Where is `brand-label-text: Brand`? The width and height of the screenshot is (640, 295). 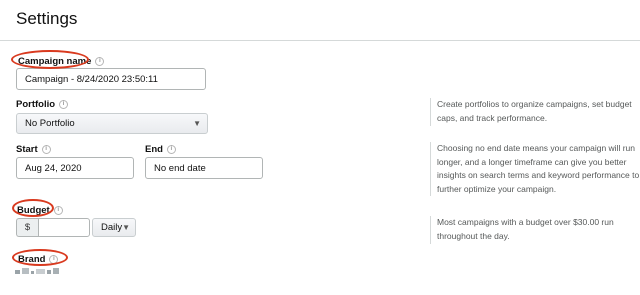 brand-label-text: Brand is located at coordinates (32, 259).